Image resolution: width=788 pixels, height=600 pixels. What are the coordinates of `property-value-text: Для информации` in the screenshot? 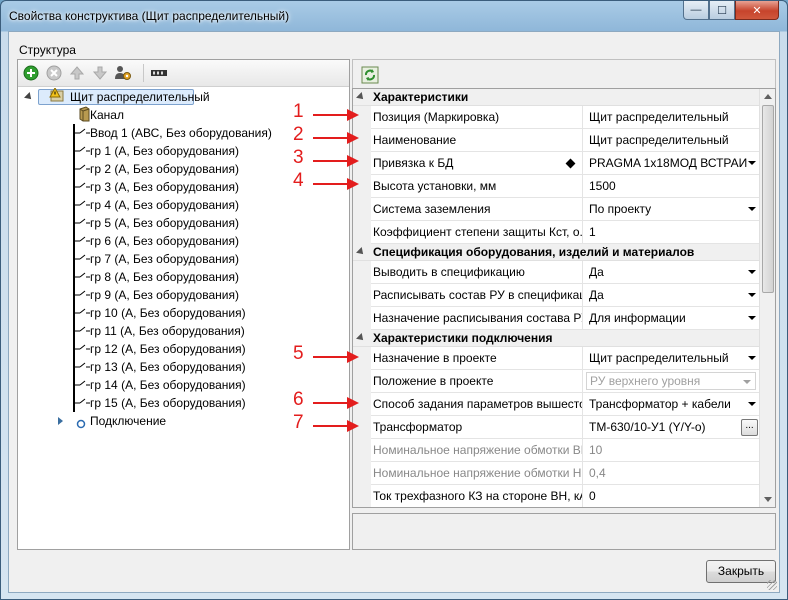 It's located at (637, 318).